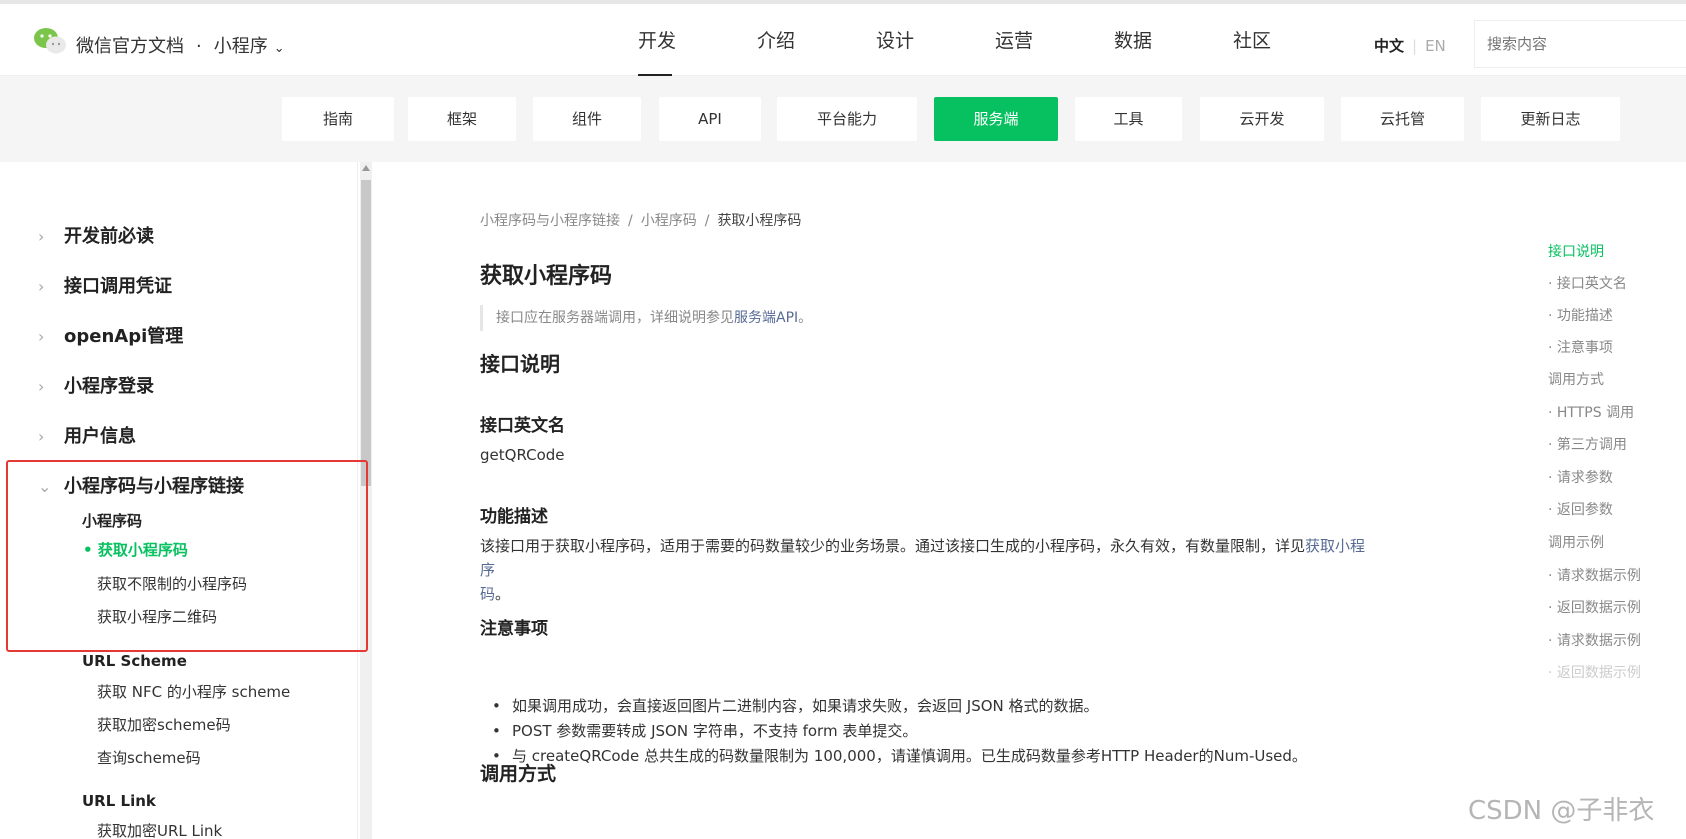  I want to click on sidebar-leaf-label: 获取小程序码, so click(142, 550).